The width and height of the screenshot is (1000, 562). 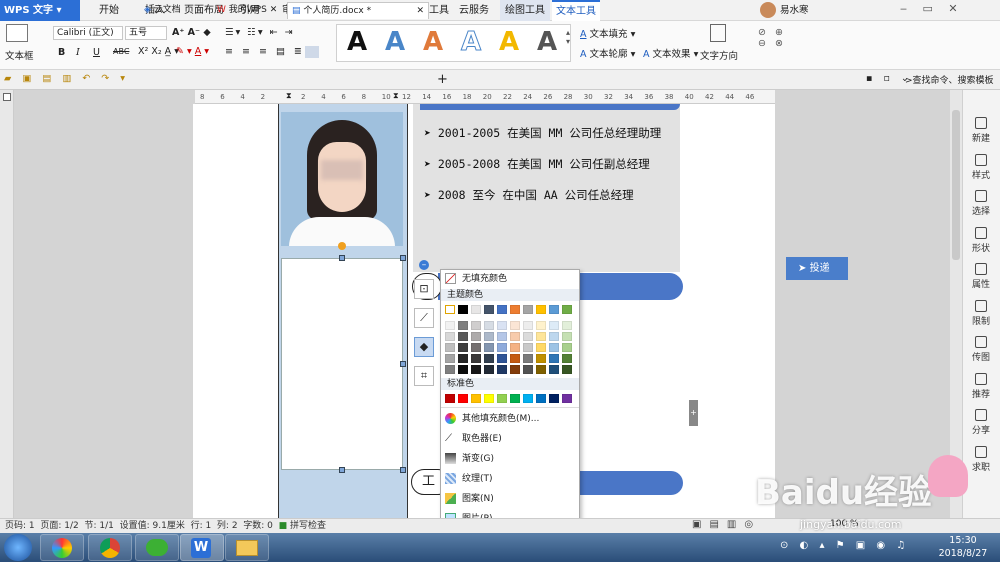 What do you see at coordinates (109, 10) in the screenshot?
I see `menu-item: 开始` at bounding box center [109, 10].